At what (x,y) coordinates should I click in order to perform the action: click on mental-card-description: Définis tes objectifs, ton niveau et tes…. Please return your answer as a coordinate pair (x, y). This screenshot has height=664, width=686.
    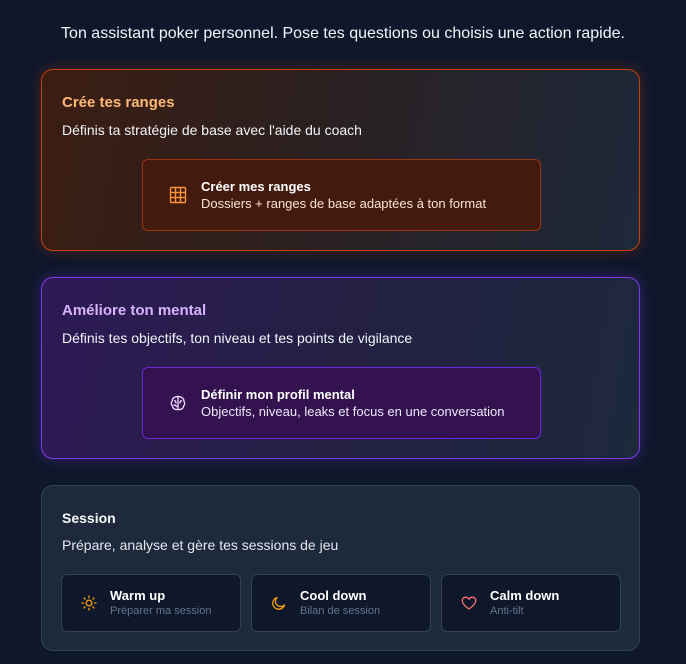
    Looking at the image, I should click on (237, 338).